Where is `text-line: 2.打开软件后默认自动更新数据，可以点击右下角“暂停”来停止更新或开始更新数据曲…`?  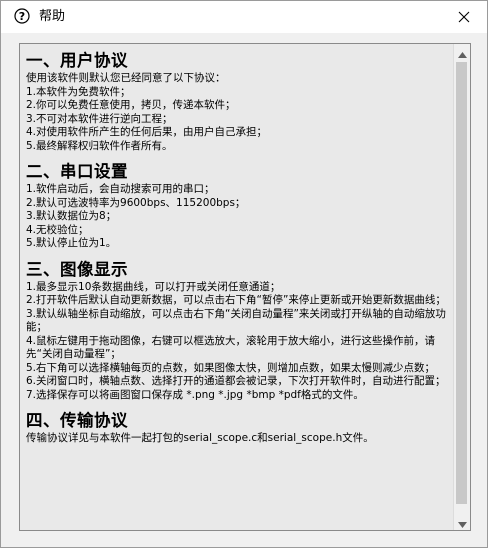
text-line: 2.打开软件后默认自动更新数据，可以点击右下角“暂停”来停止更新或开始更新数据曲… is located at coordinates (236, 300).